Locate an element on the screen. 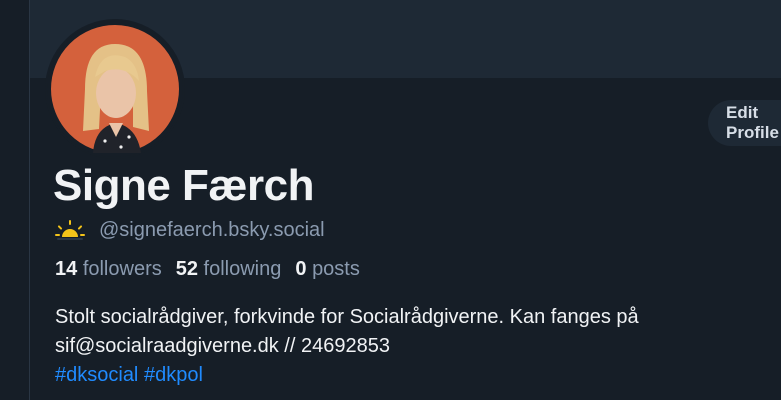  following-label: following is located at coordinates (242, 269).